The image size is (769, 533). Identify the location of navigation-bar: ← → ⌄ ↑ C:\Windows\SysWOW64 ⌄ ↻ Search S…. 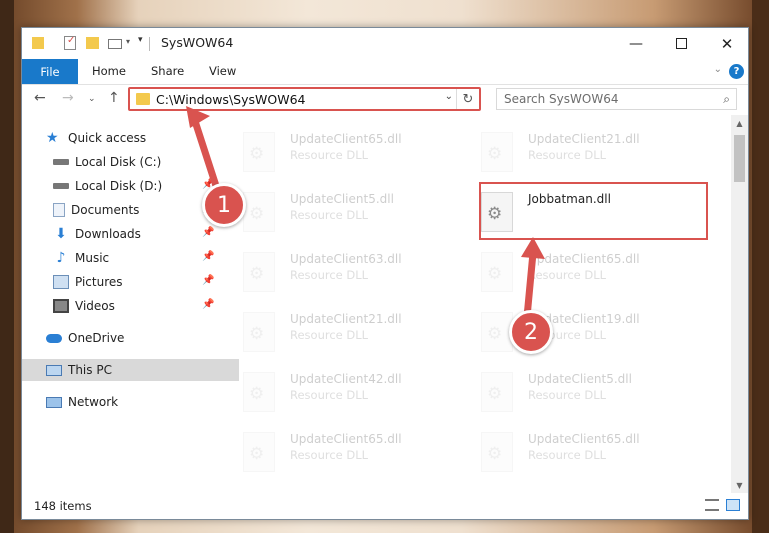
(385, 100).